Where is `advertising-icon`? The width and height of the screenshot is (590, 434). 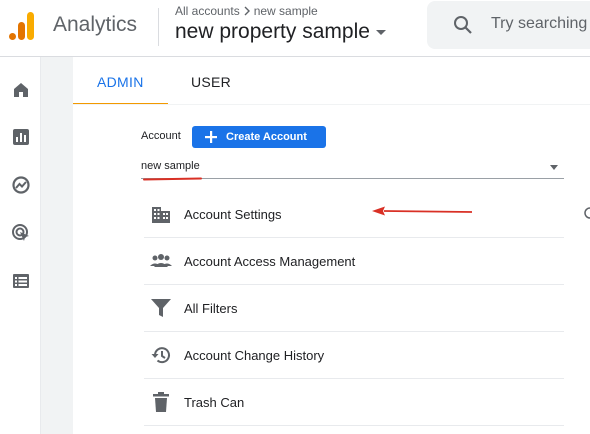 advertising-icon is located at coordinates (21, 233).